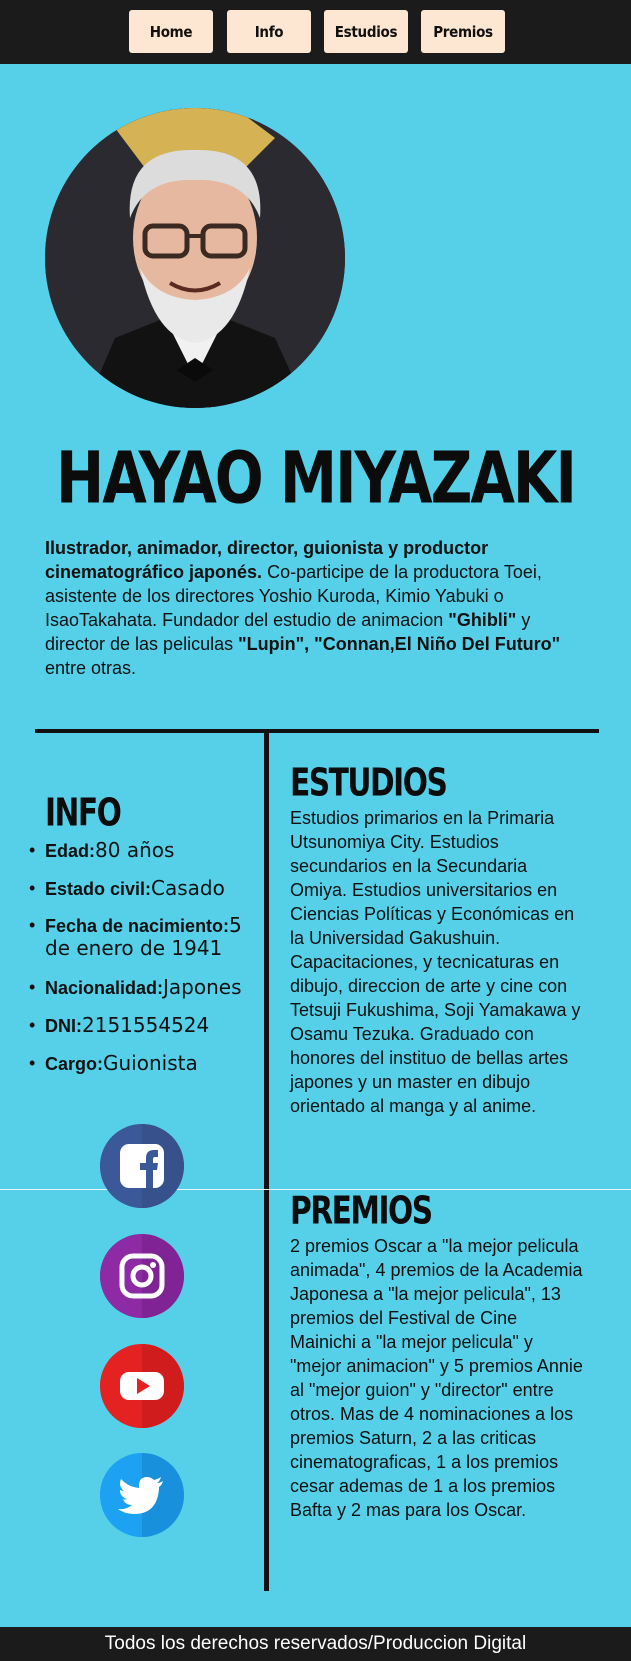  What do you see at coordinates (98, 889) in the screenshot?
I see `info-key: Estado civil:` at bounding box center [98, 889].